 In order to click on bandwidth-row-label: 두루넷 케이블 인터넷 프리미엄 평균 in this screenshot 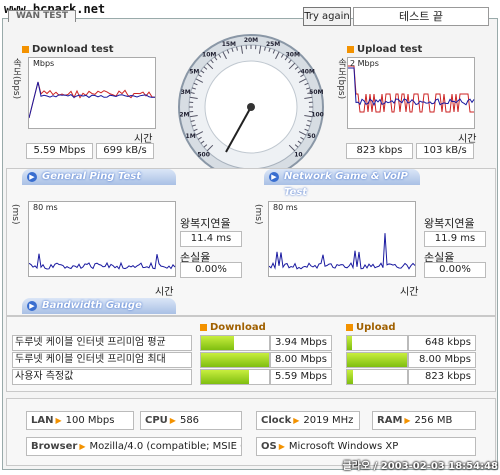, I will do `click(102, 343)`.